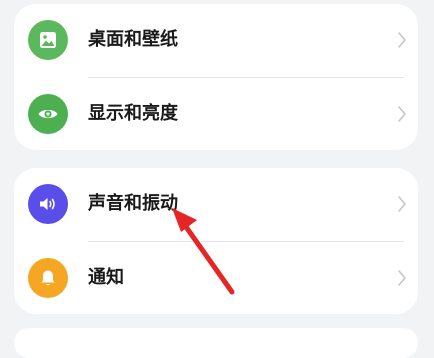  I want to click on wallpaper-icon-badge, so click(48, 40).